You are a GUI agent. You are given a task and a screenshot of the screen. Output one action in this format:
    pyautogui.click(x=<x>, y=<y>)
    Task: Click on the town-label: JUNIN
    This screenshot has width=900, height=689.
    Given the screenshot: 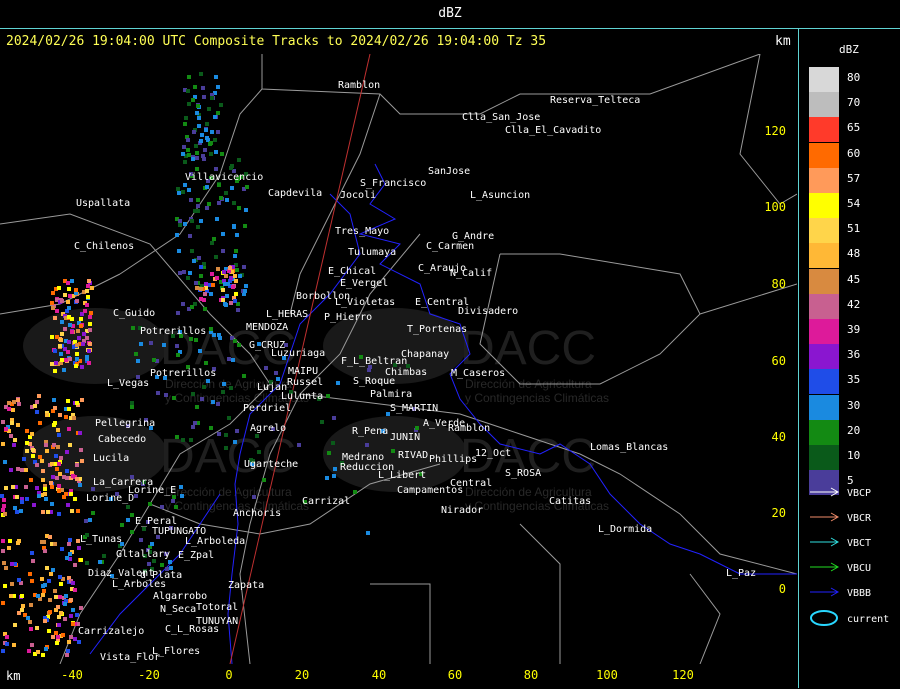 What is the action you would take?
    pyautogui.click(x=405, y=437)
    